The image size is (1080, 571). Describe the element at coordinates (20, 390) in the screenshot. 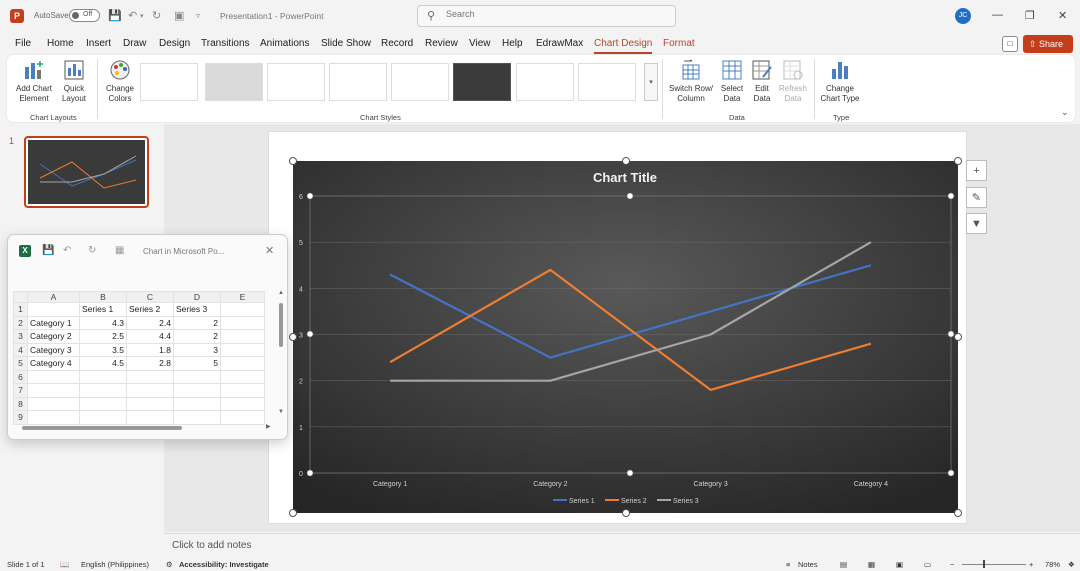

I see `row-header: 7` at that location.